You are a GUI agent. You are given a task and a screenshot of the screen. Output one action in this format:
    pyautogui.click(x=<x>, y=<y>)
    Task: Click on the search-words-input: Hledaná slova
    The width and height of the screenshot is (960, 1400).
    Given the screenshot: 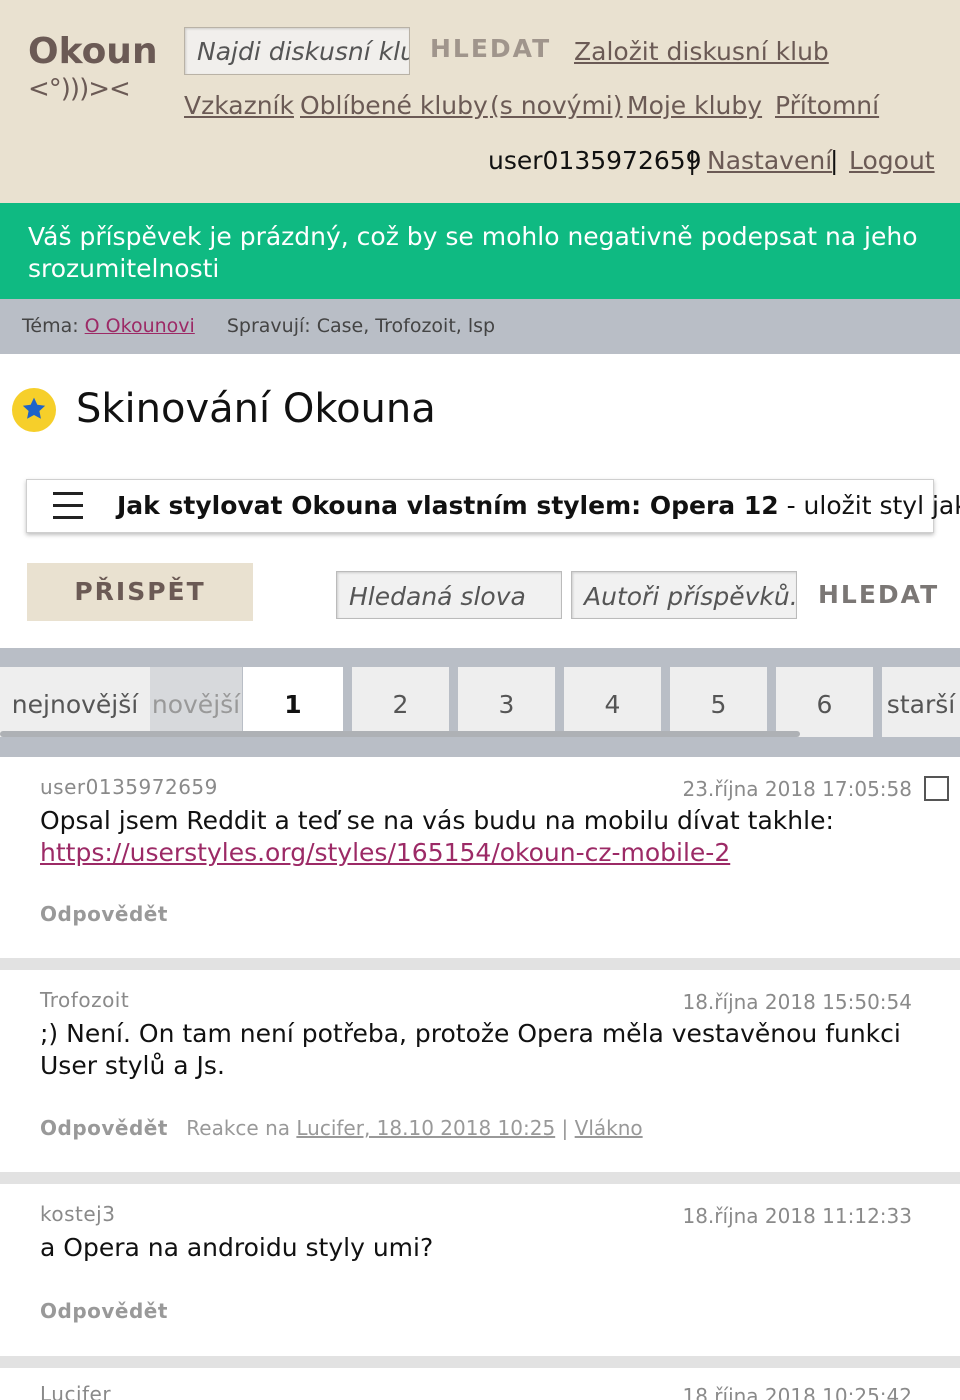 What is the action you would take?
    pyautogui.click(x=449, y=595)
    